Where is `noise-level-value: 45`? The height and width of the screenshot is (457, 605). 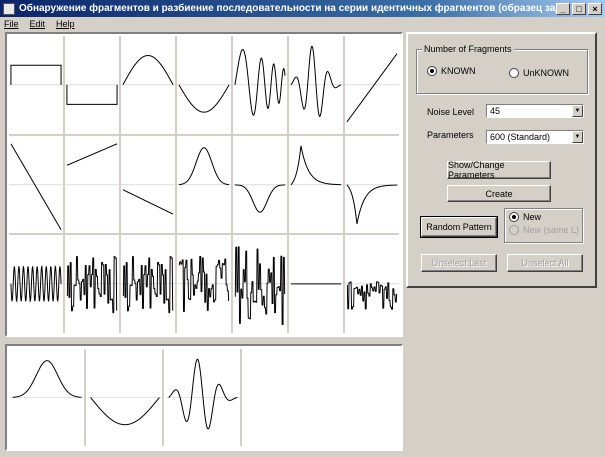 noise-level-value: 45 is located at coordinates (495, 111).